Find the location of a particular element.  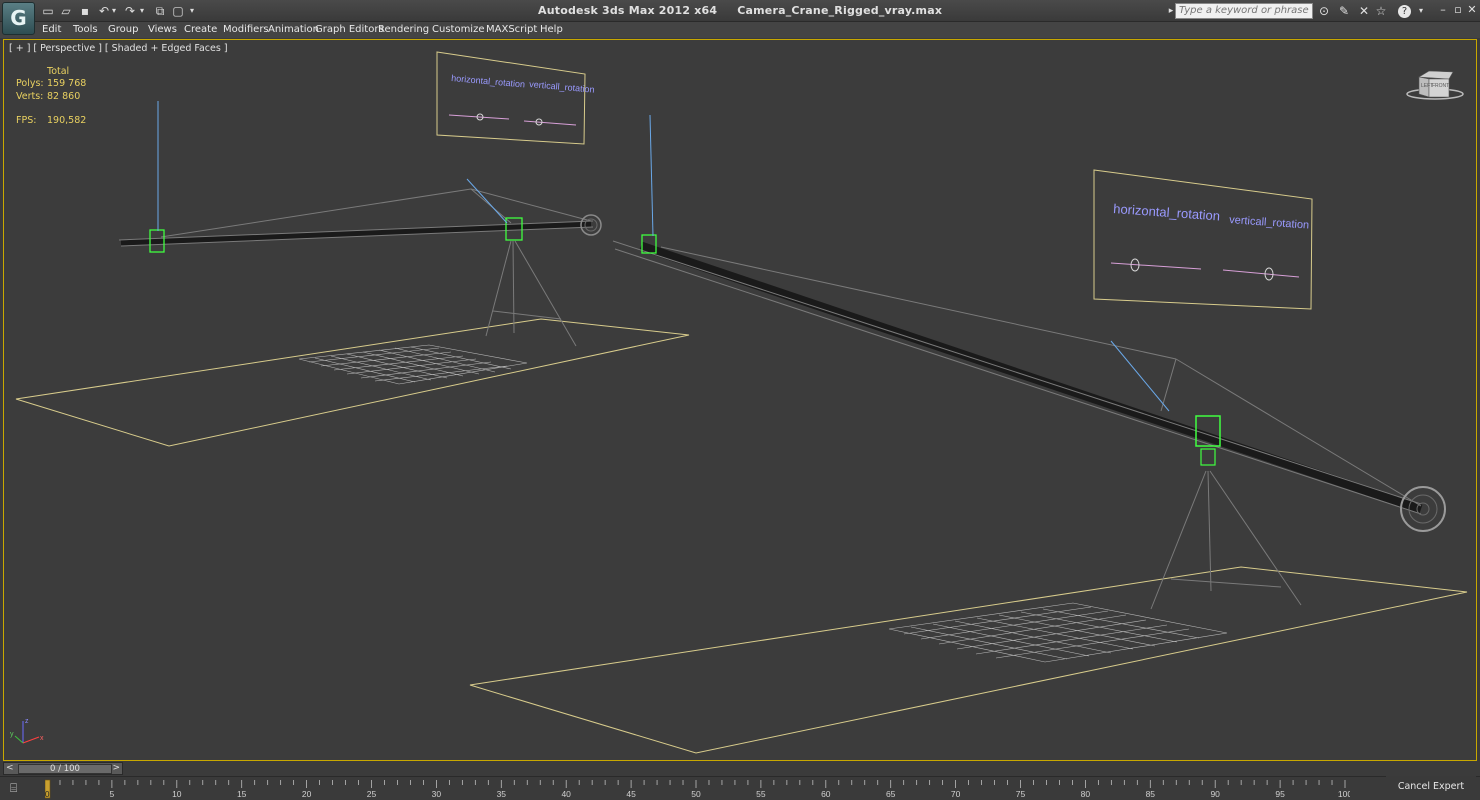

ruler-tick-label: 20 is located at coordinates (307, 794).